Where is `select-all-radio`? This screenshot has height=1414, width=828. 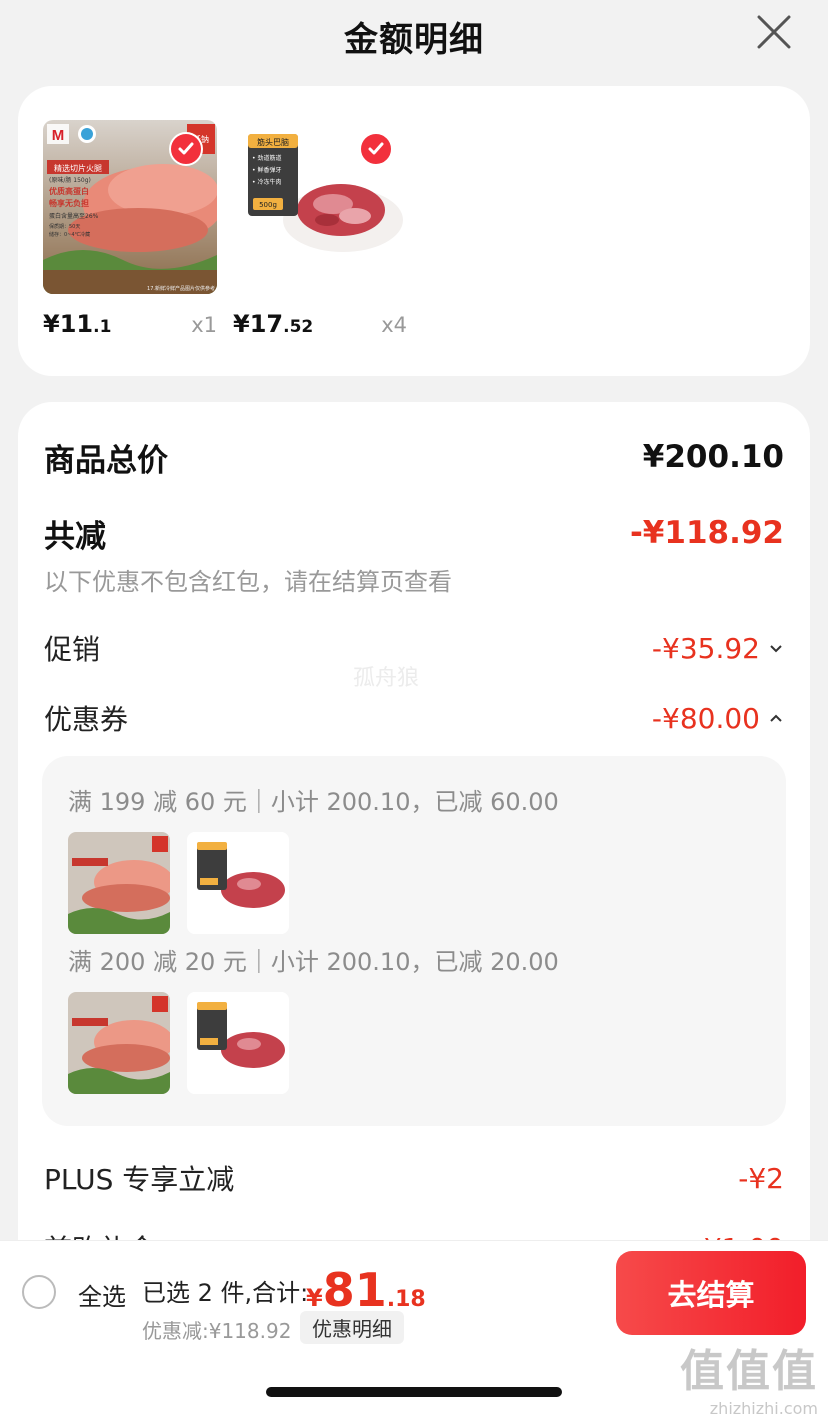
select-all-radio is located at coordinates (39, 1292).